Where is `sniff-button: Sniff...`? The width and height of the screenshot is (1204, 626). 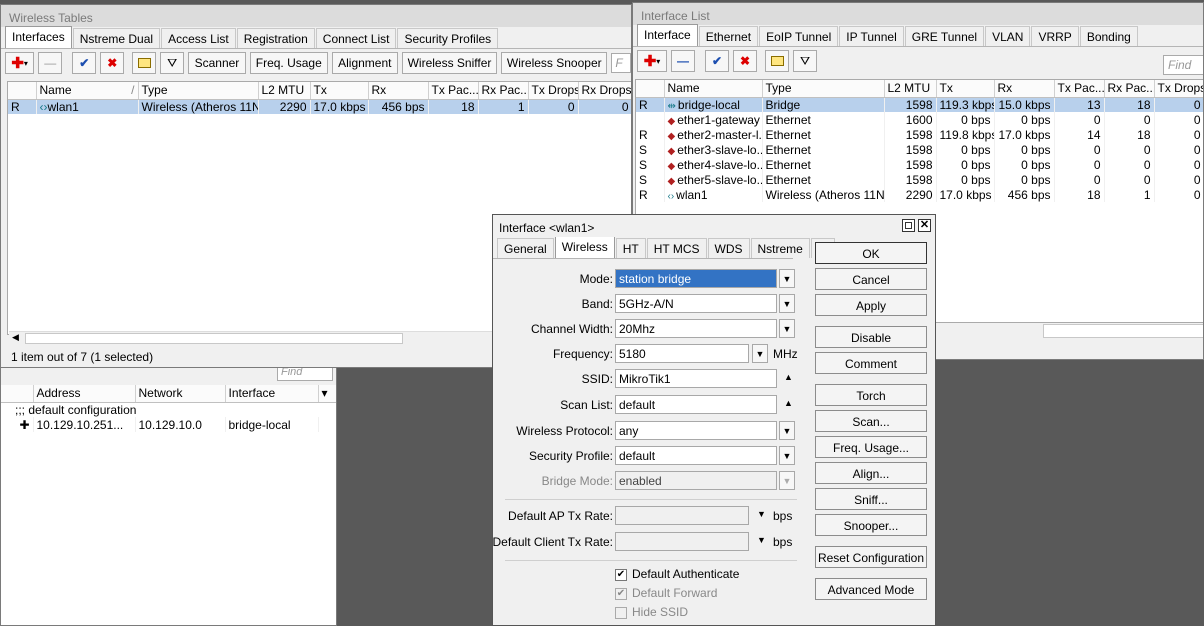 sniff-button: Sniff... is located at coordinates (871, 499).